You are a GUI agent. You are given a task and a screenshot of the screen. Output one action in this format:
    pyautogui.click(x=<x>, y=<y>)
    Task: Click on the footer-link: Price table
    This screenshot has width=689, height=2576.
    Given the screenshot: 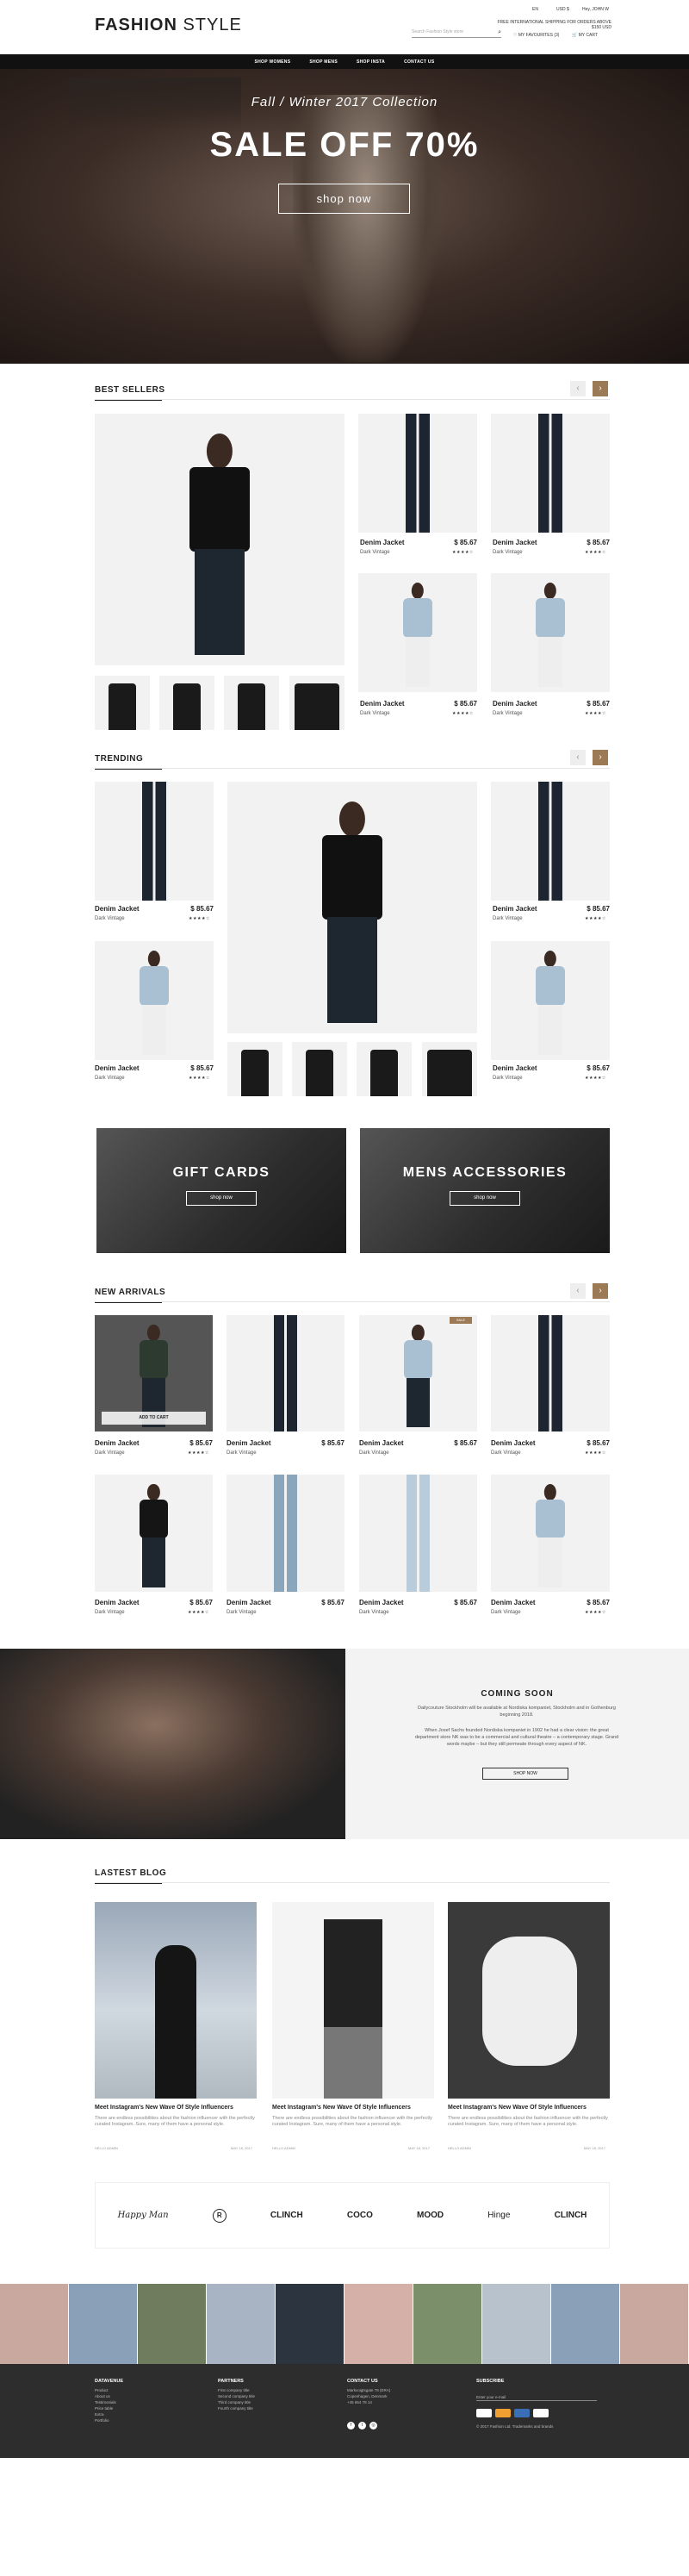 What is the action you would take?
    pyautogui.click(x=104, y=2408)
    